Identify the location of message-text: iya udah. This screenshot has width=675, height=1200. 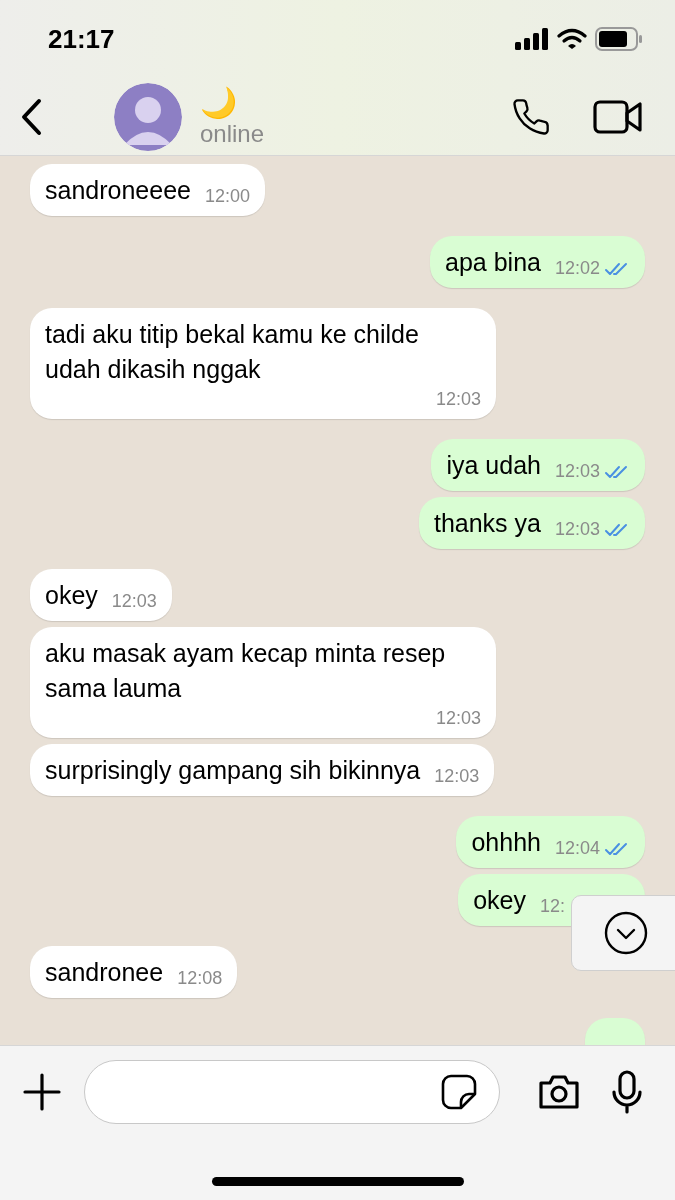
(493, 465).